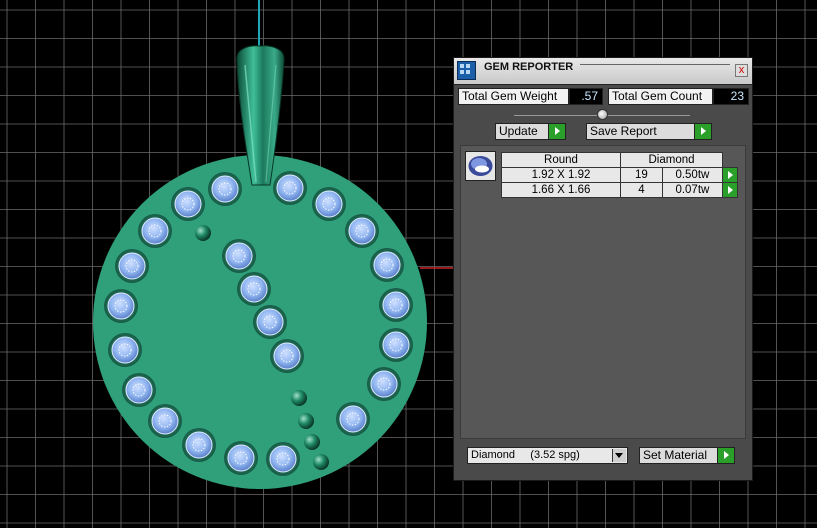 This screenshot has width=817, height=528. I want to click on set-material-button-label: Set Material, so click(675, 455).